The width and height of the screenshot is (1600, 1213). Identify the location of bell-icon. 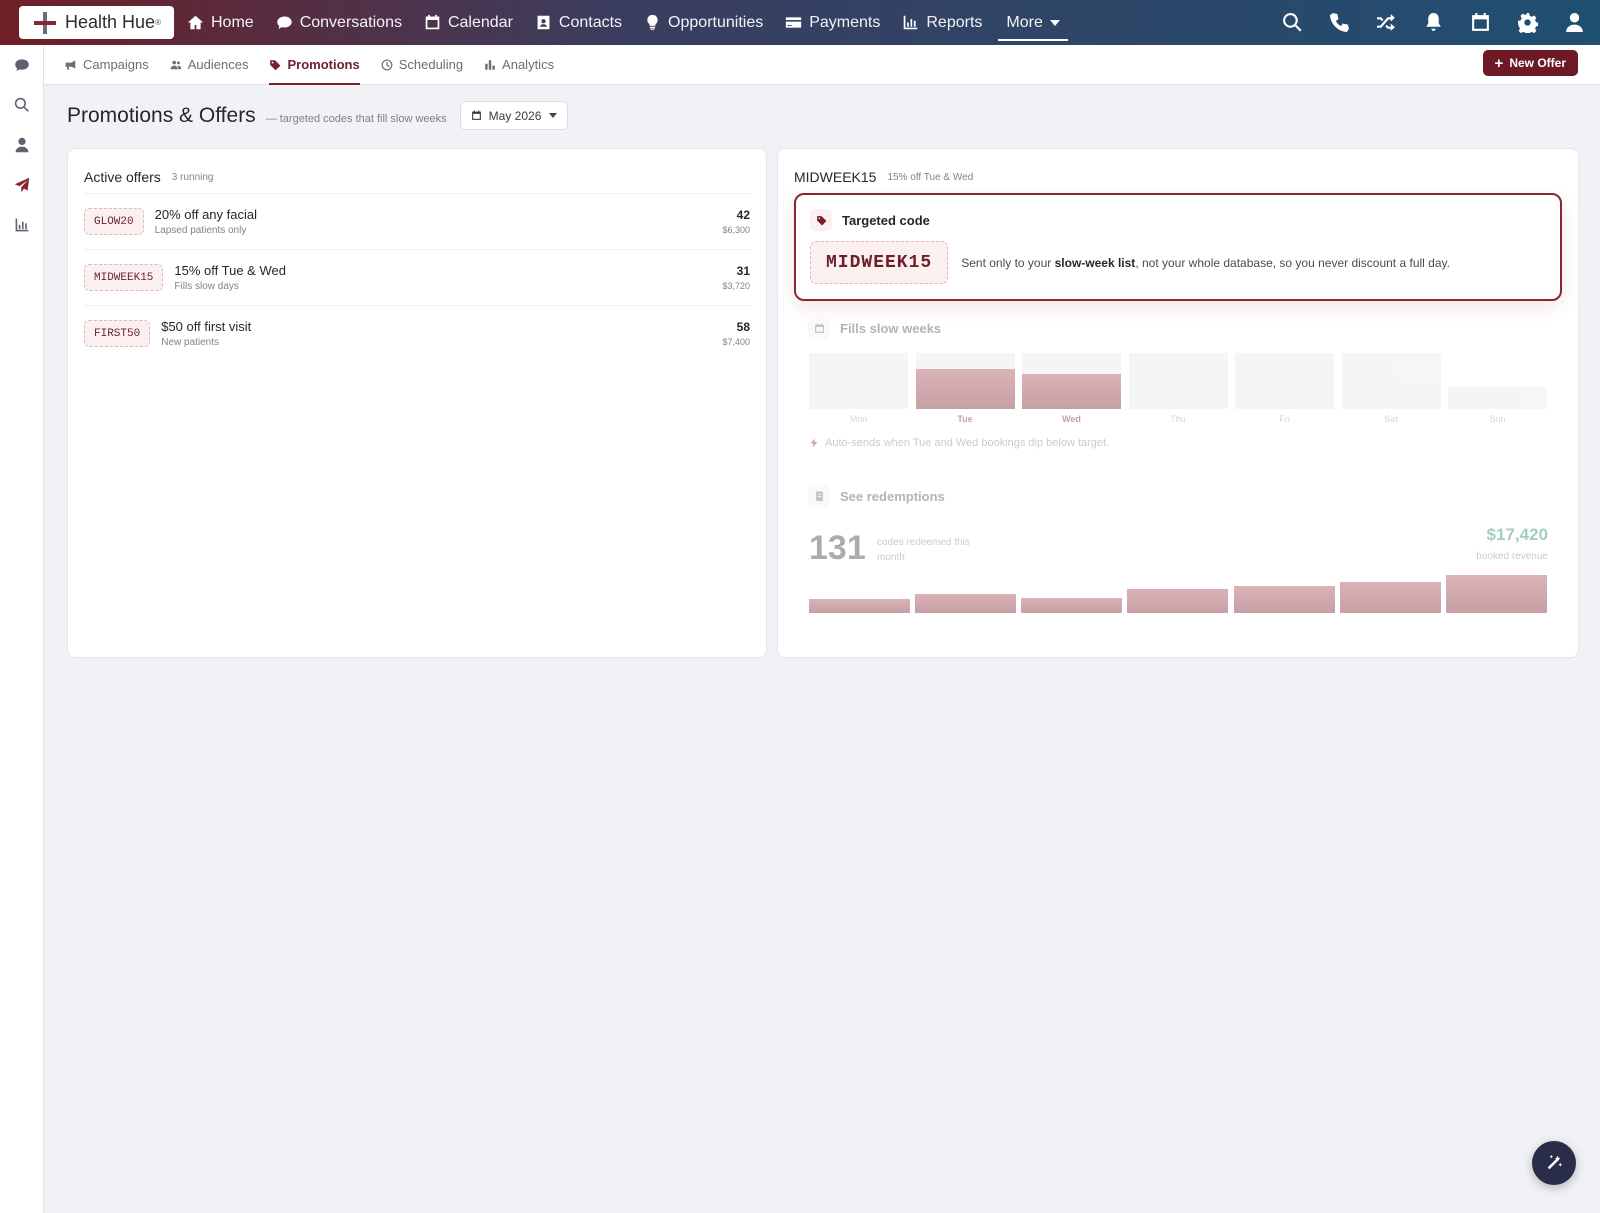
(1433, 22).